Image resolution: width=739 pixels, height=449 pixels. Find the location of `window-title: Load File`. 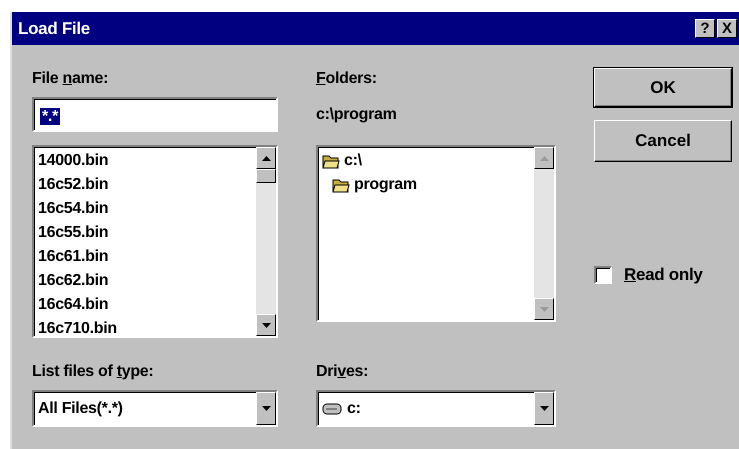

window-title: Load File is located at coordinates (54, 29).